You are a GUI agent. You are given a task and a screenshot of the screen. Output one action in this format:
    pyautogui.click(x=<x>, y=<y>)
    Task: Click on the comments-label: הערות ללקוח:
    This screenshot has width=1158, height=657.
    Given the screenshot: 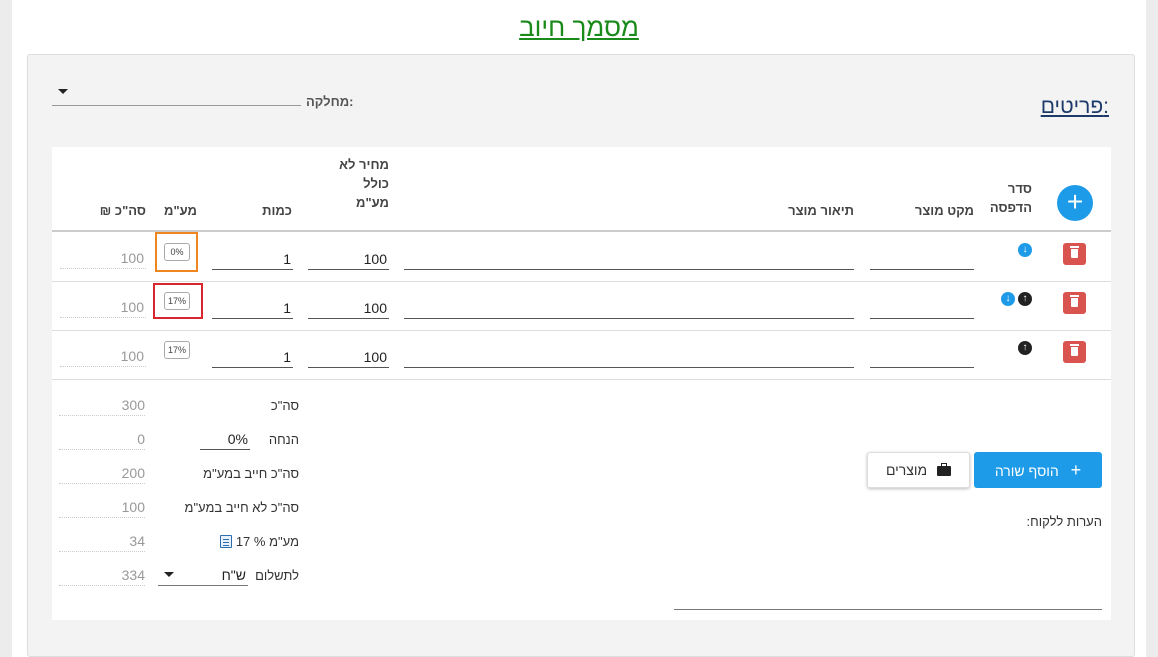 What is the action you would take?
    pyautogui.click(x=1064, y=521)
    